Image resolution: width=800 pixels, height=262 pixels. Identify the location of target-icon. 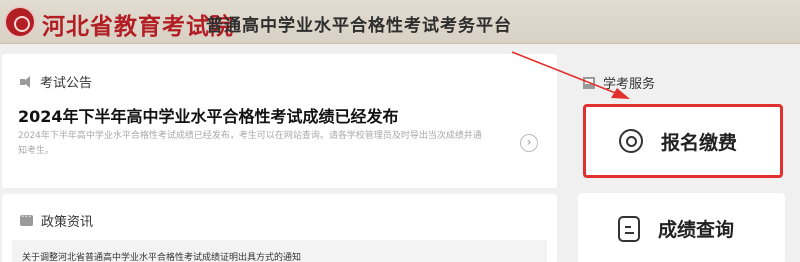
(631, 141).